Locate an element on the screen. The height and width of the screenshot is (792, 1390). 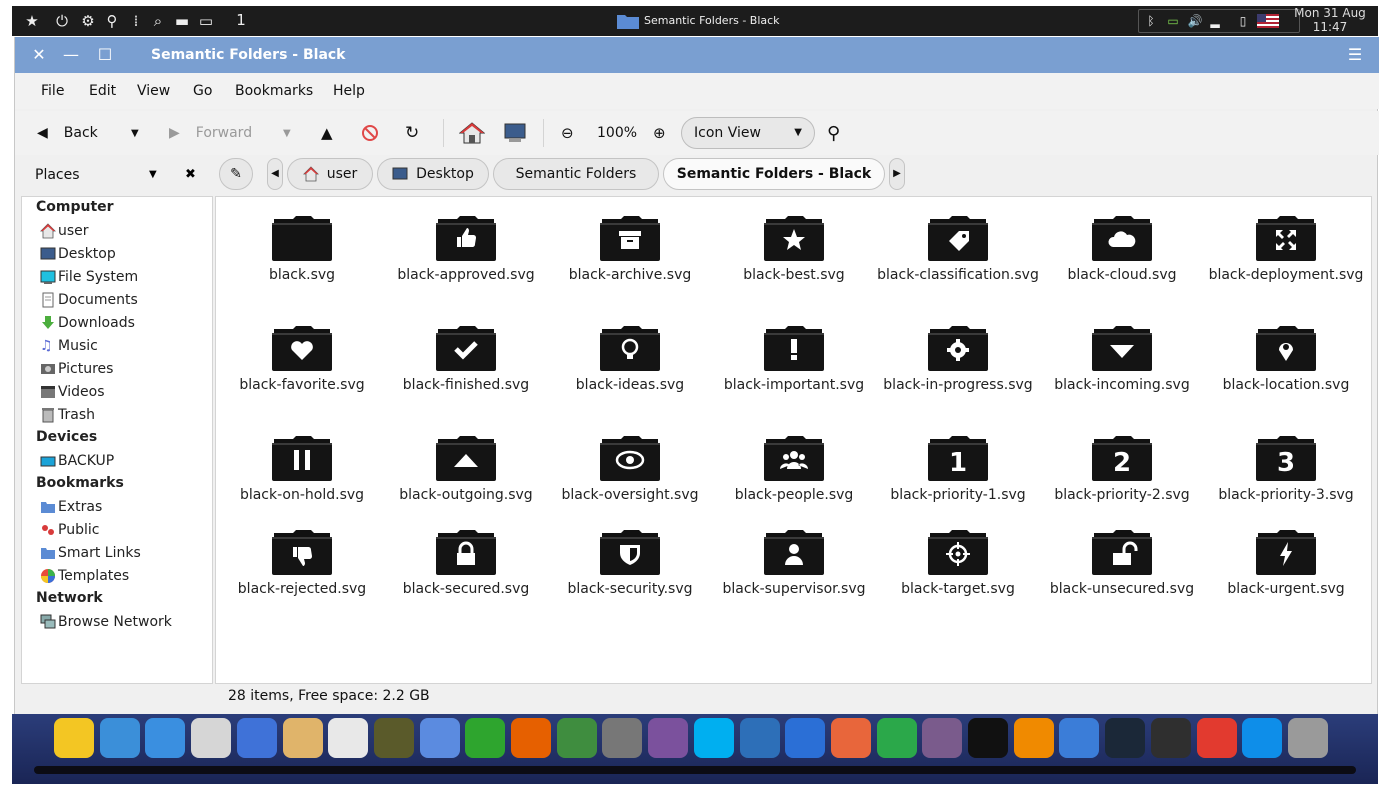
zoom-in-icon: ⊕ is located at coordinates (659, 133).